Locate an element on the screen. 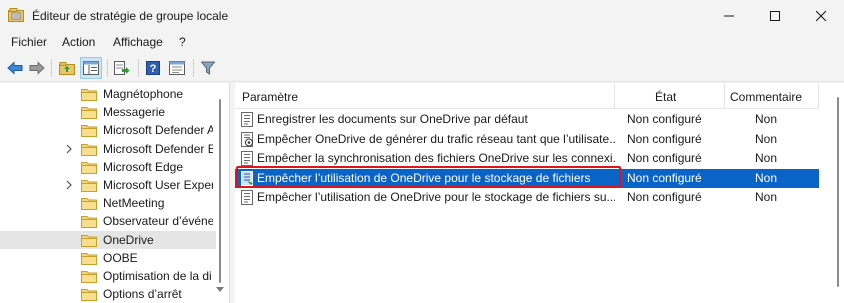  help-button: ? is located at coordinates (153, 68).